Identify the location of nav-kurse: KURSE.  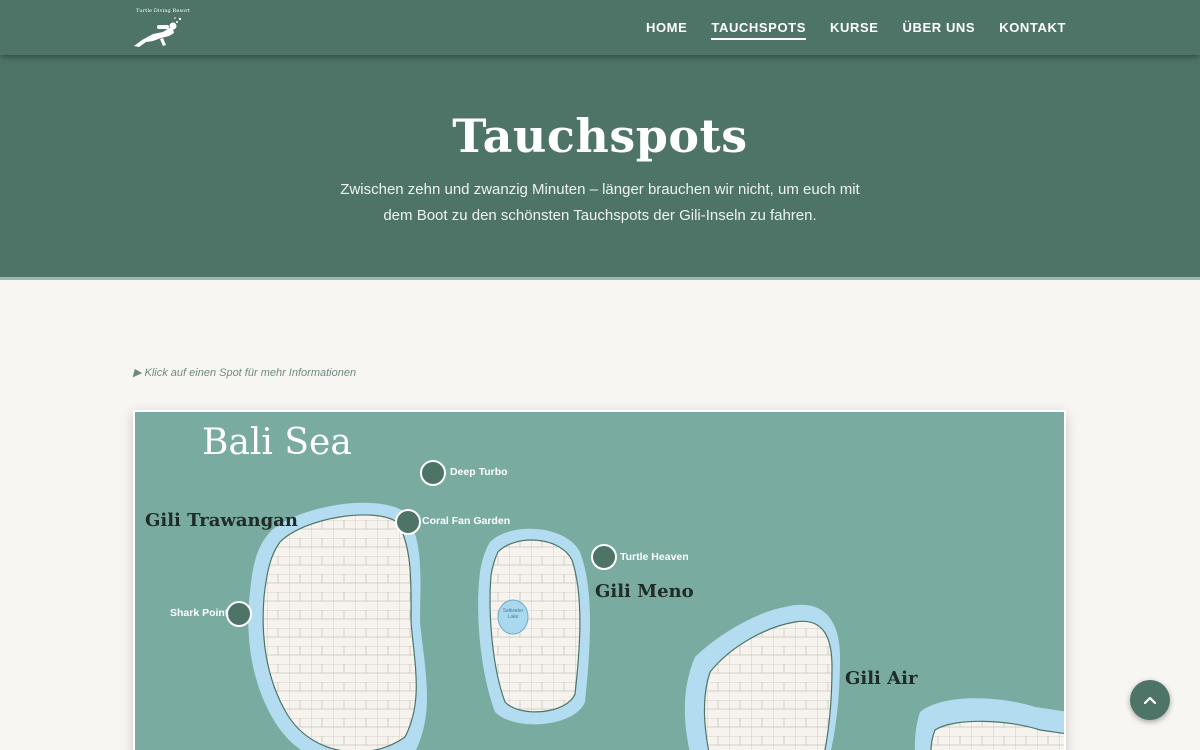
(854, 27).